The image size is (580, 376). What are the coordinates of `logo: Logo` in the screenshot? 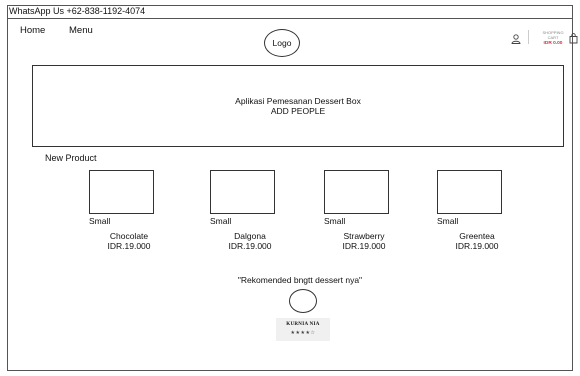 It's located at (282, 43).